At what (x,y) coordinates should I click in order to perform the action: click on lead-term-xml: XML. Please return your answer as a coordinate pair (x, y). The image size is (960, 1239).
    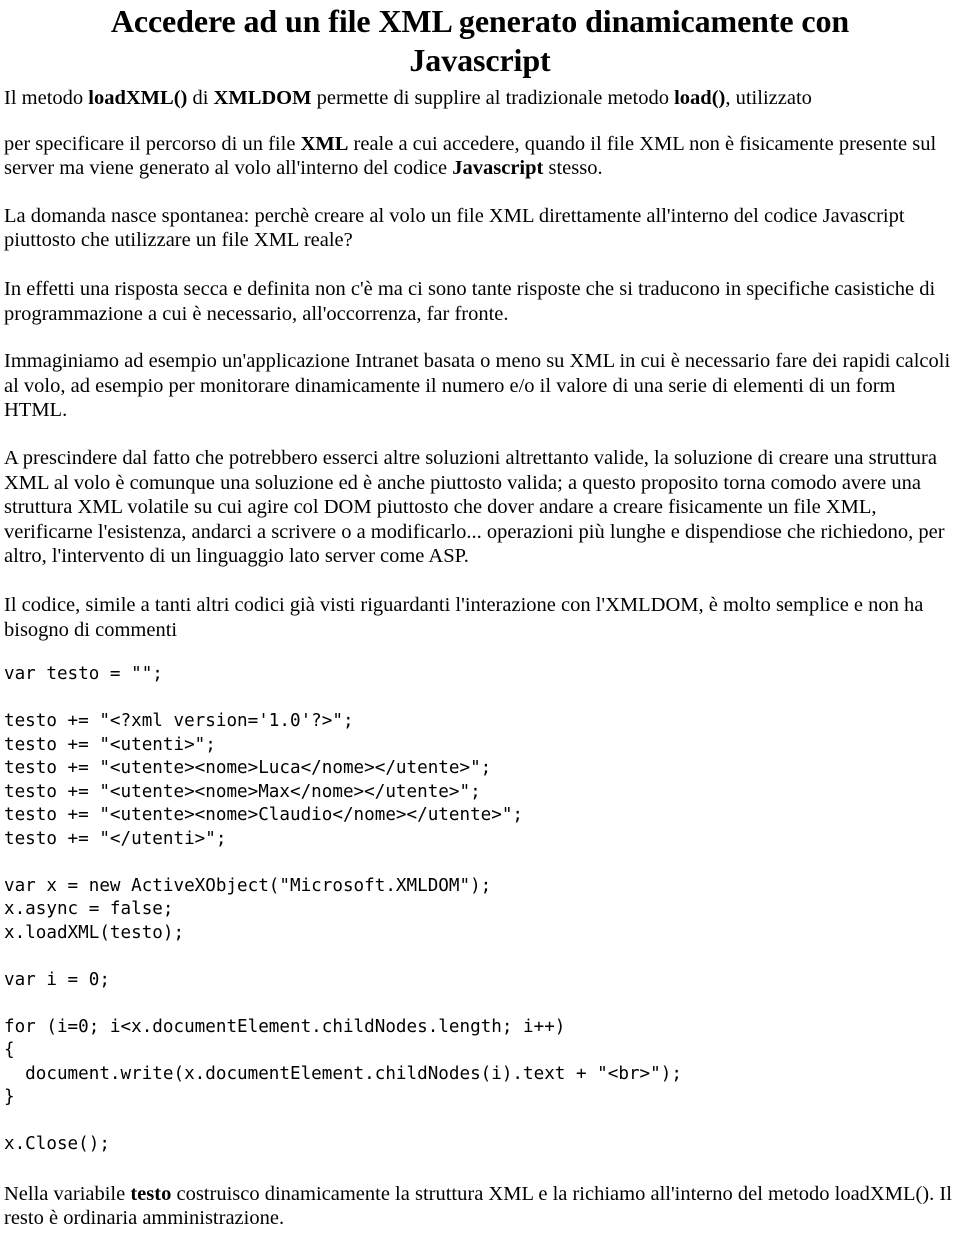
    Looking at the image, I should click on (324, 143).